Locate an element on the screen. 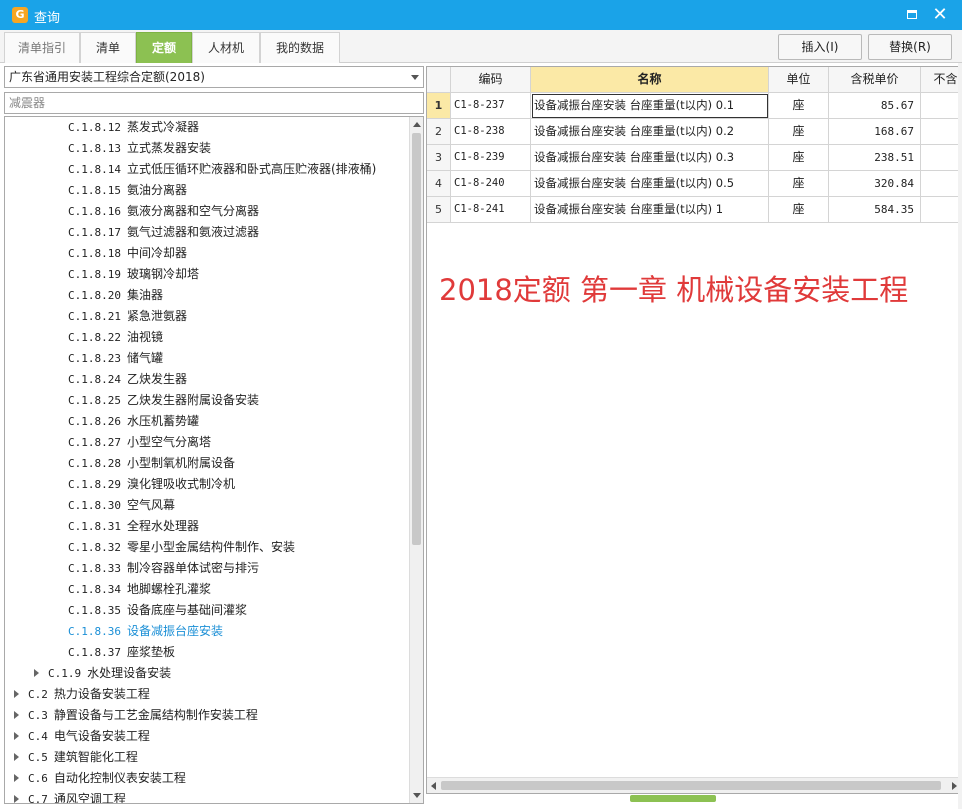 The width and height of the screenshot is (962, 809). header-pretax-price: 不含 is located at coordinates (941, 80).